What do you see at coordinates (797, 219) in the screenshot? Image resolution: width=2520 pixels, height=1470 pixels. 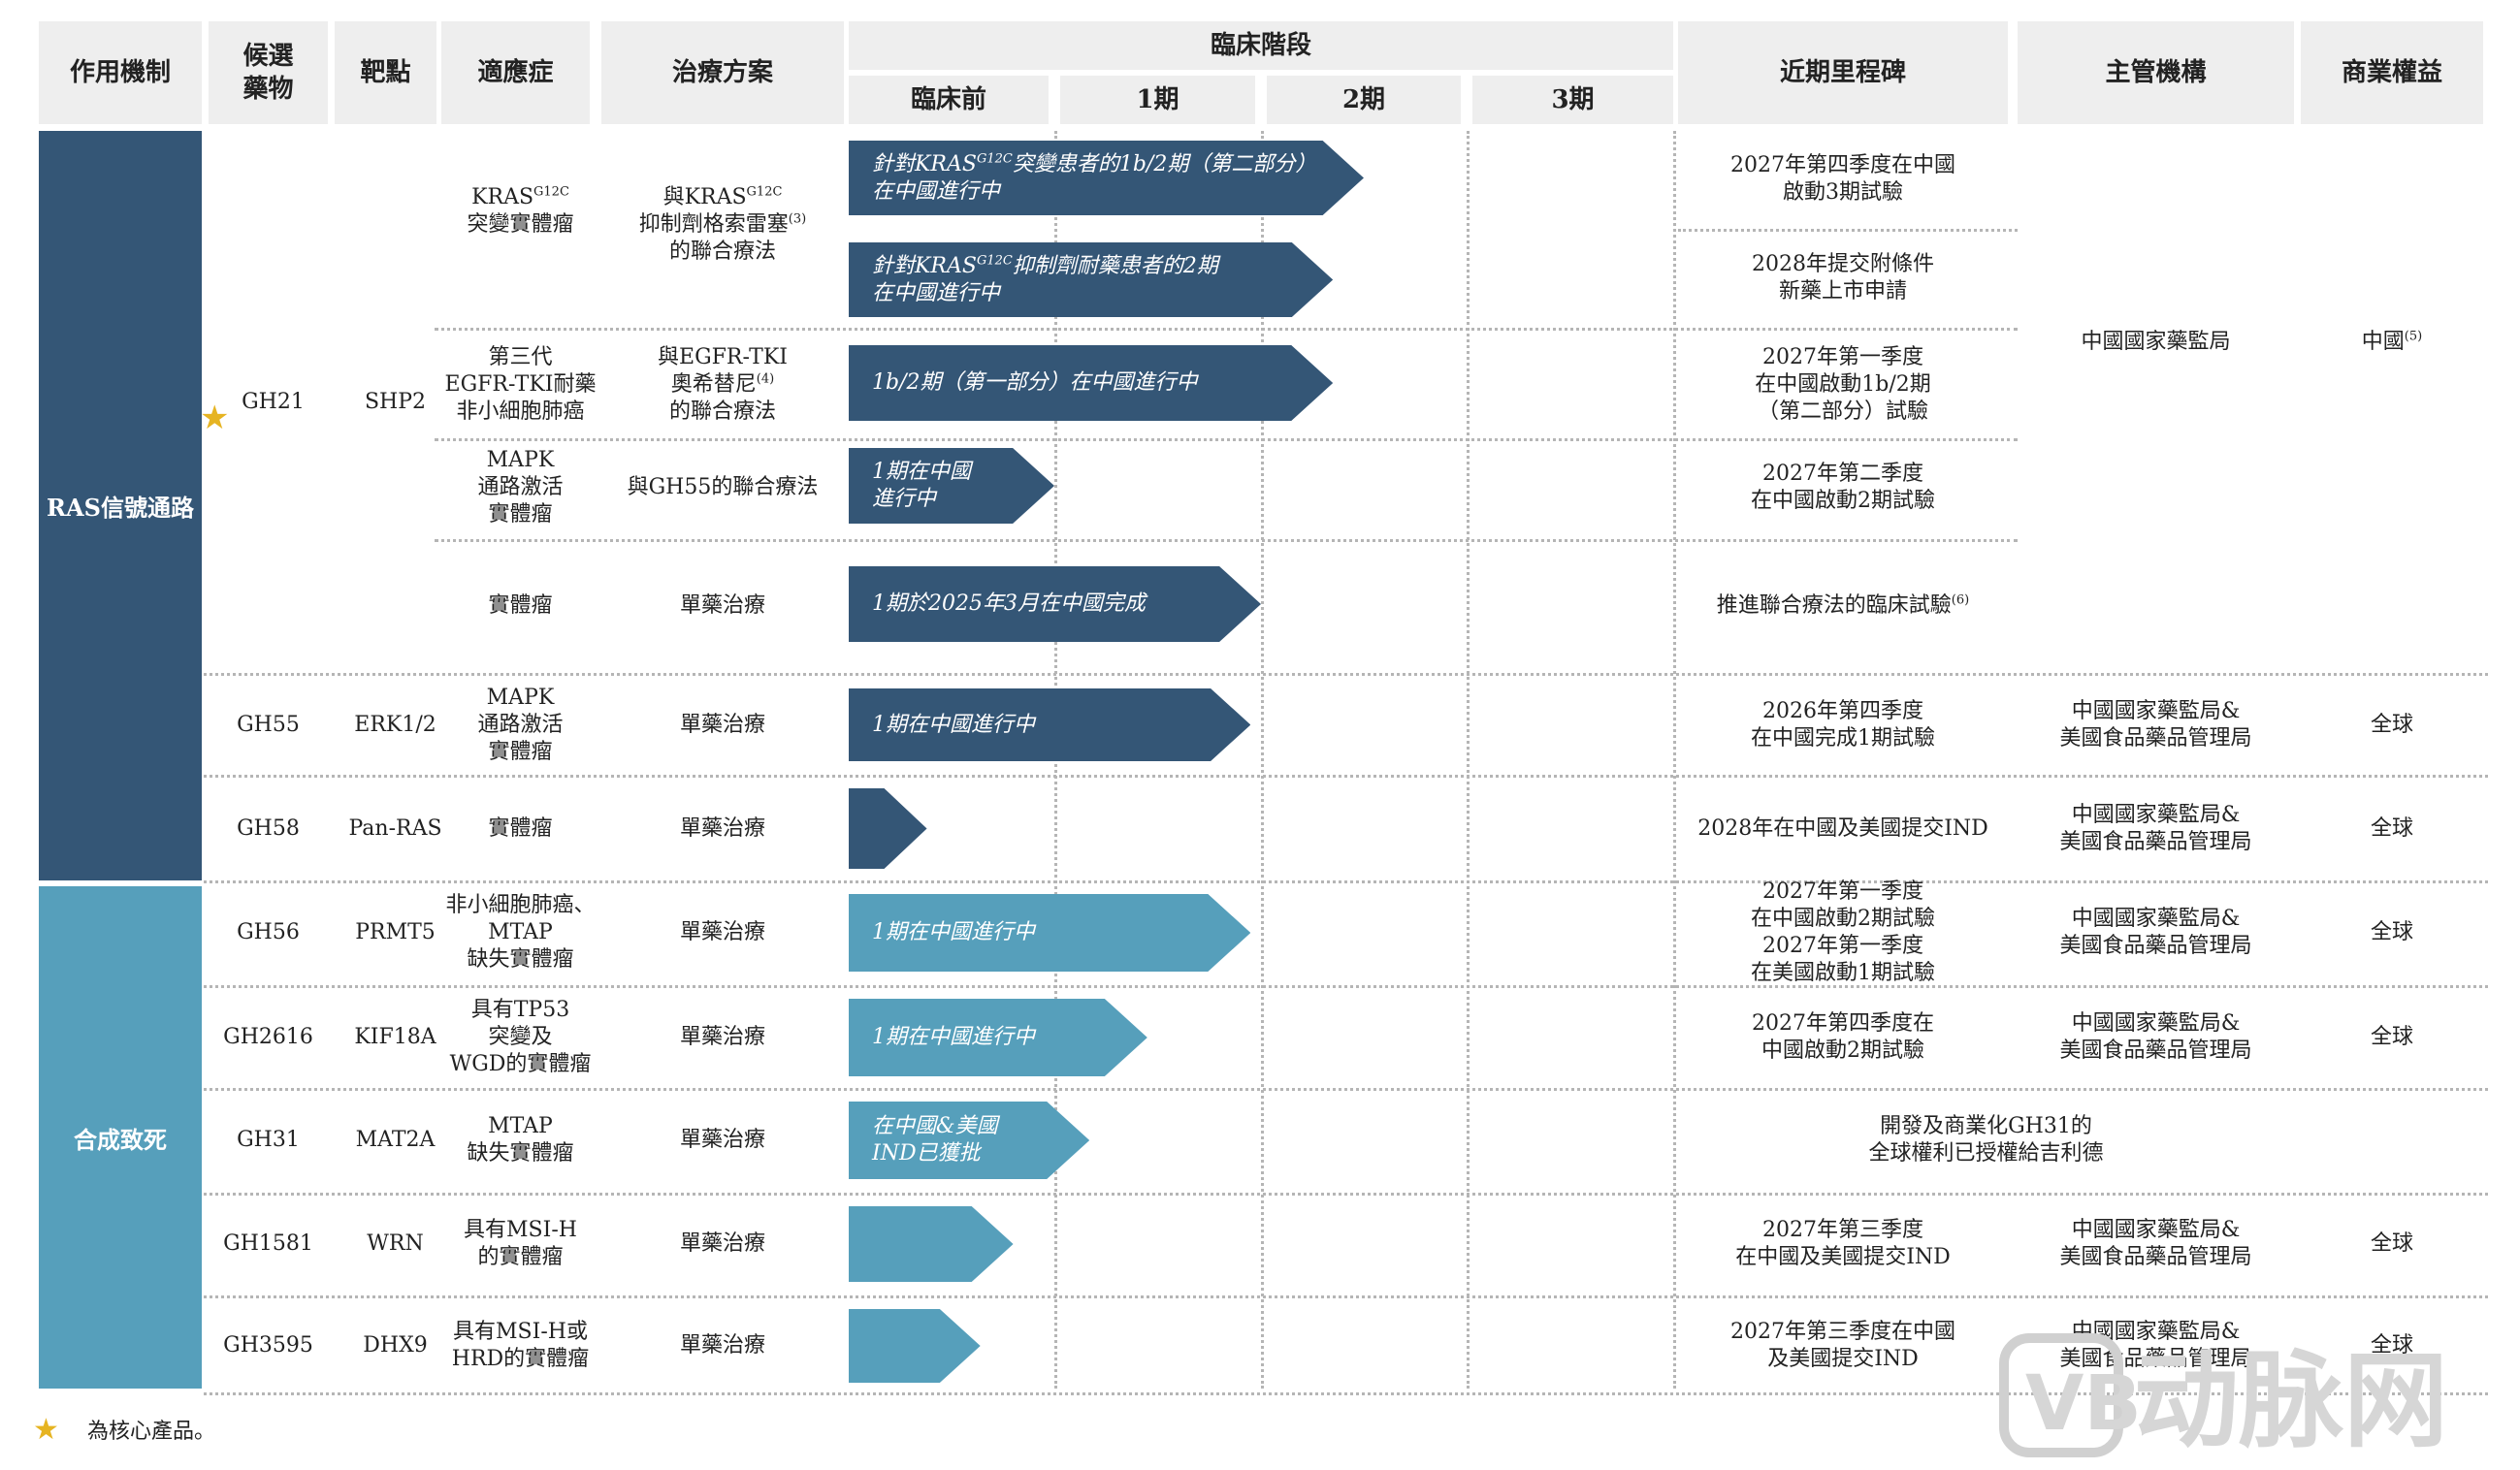 I see `gh21-regimen-sup: (3)` at bounding box center [797, 219].